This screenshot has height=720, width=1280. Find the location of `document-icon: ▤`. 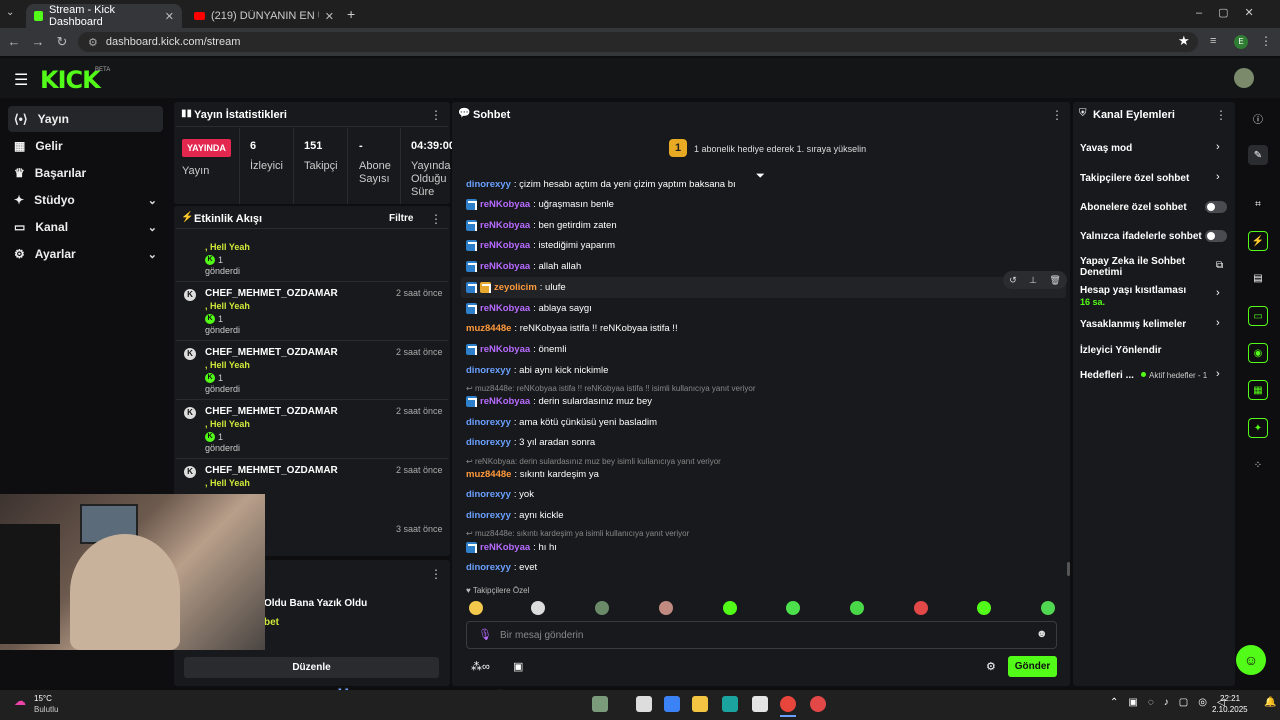

document-icon: ▤ is located at coordinates (1258, 278).